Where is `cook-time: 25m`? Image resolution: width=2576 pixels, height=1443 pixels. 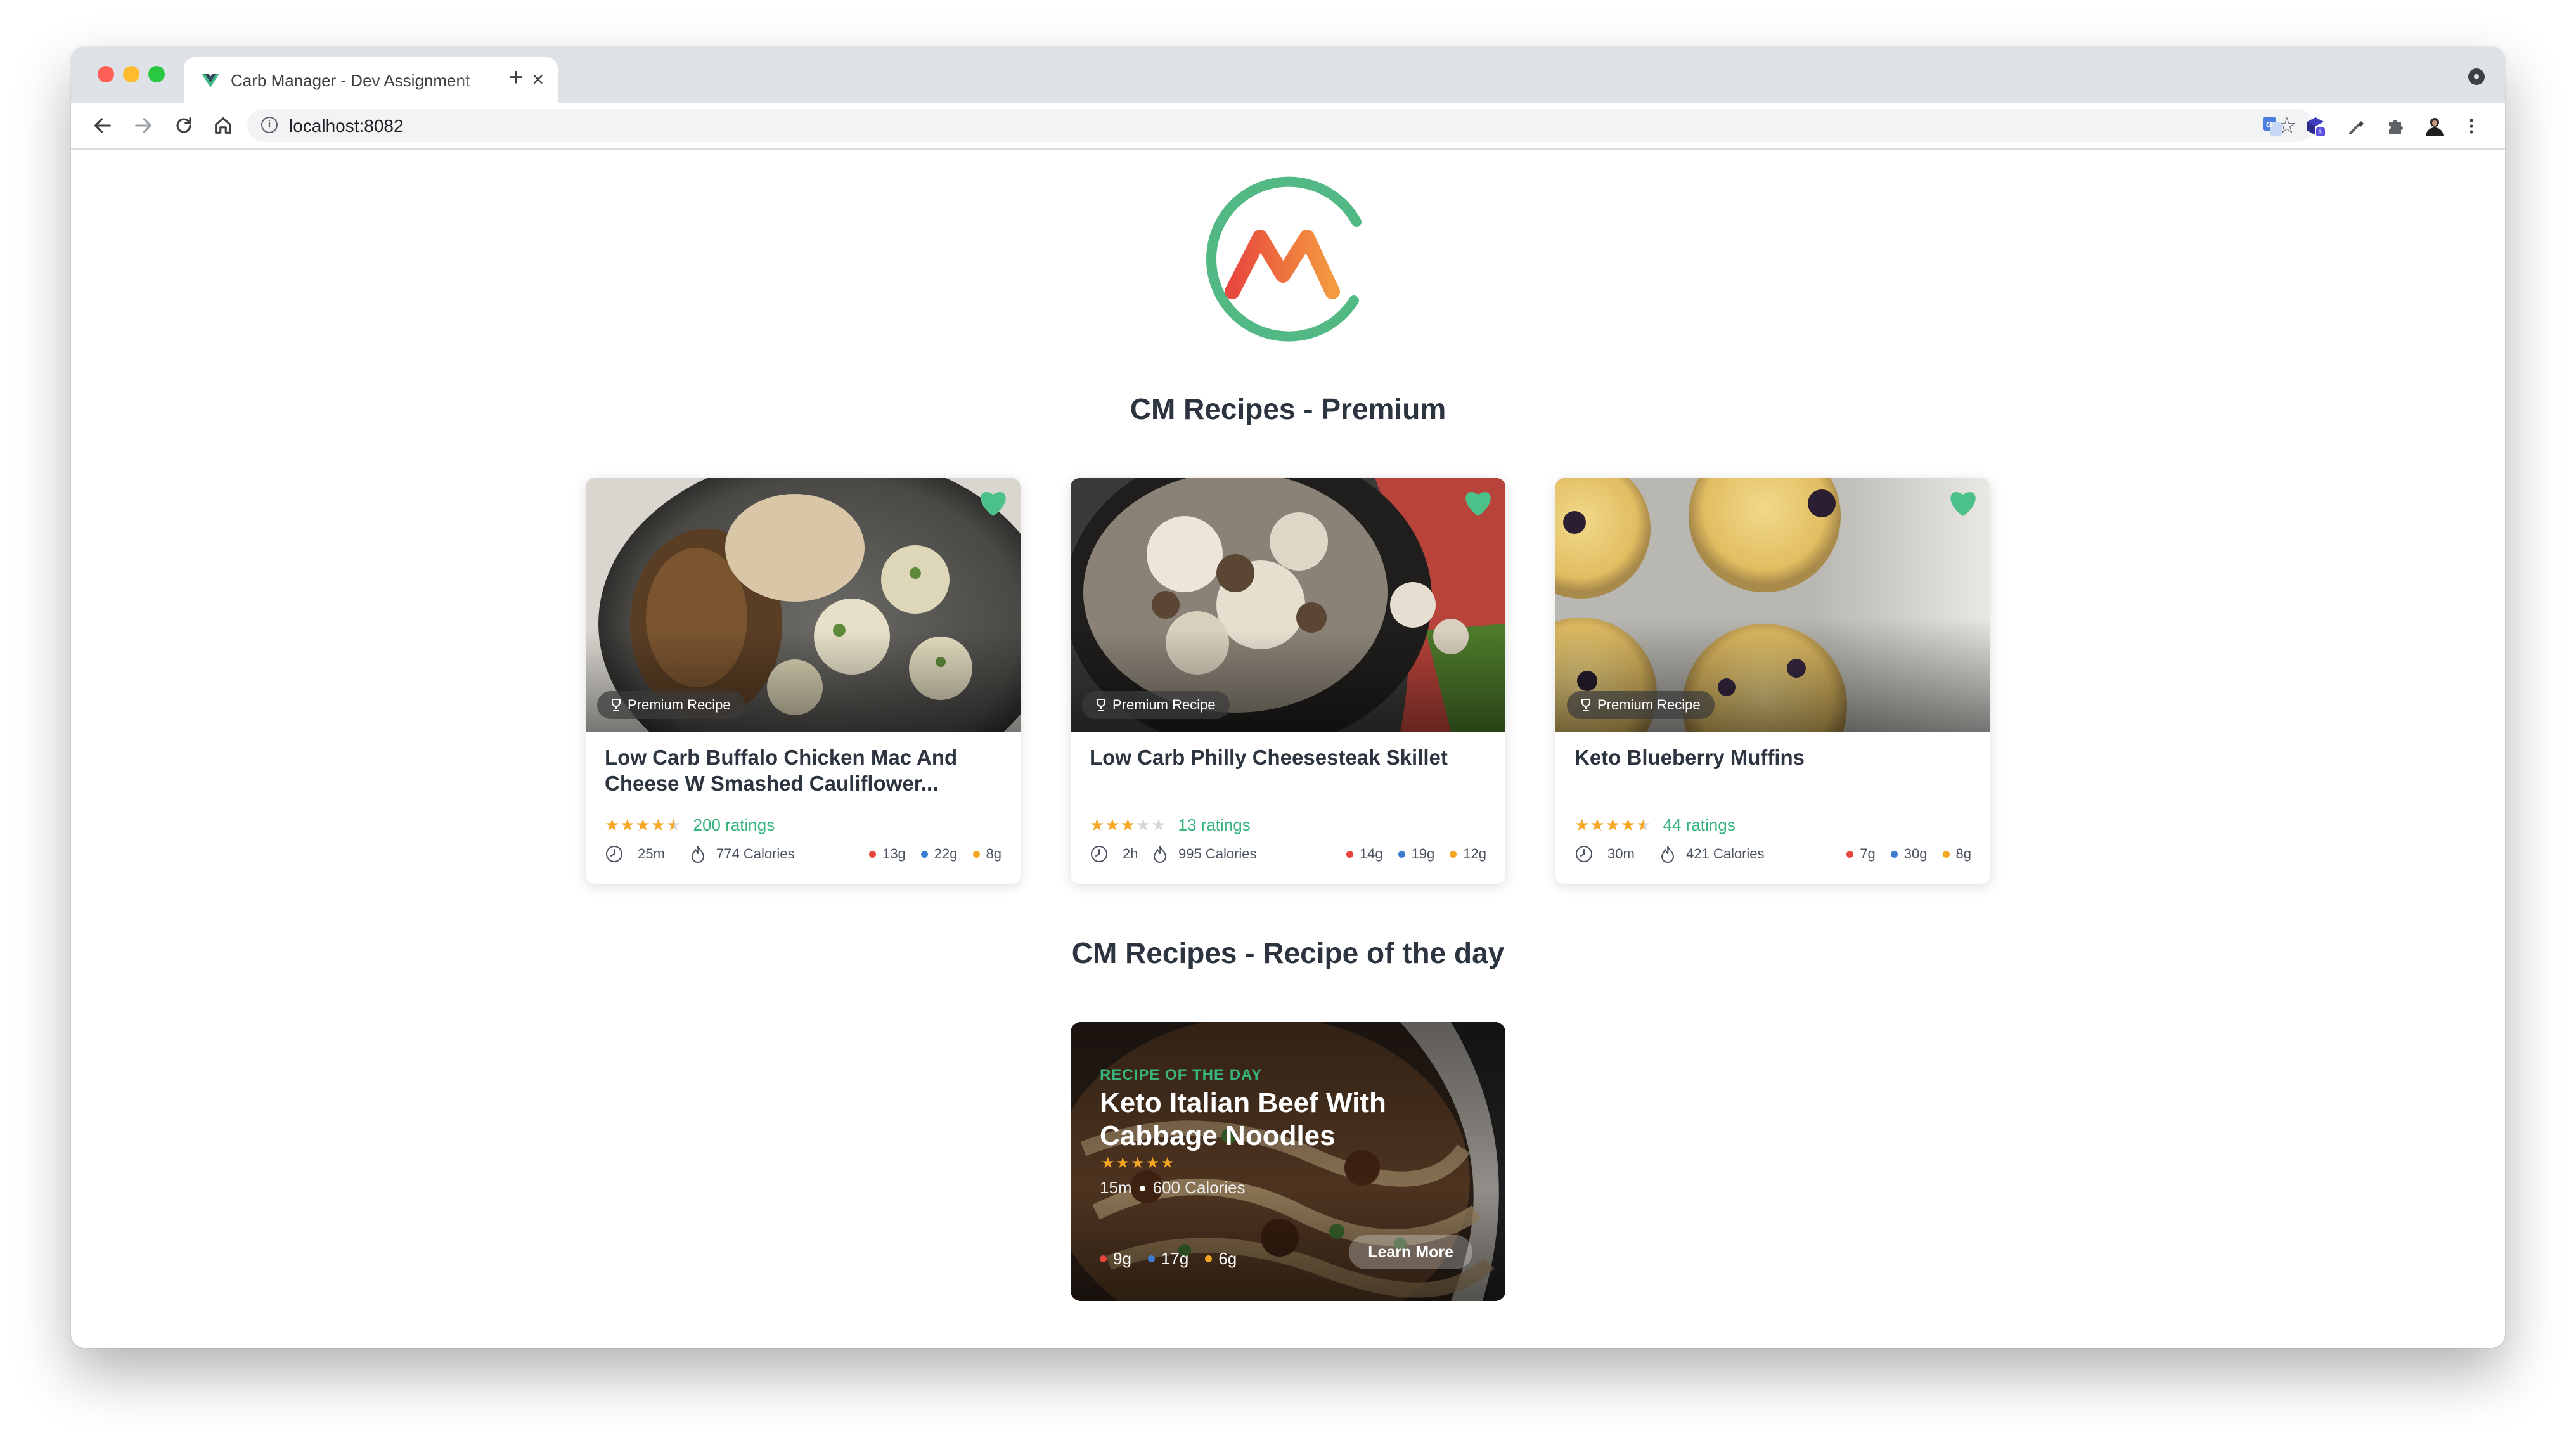
cook-time: 25m is located at coordinates (651, 854).